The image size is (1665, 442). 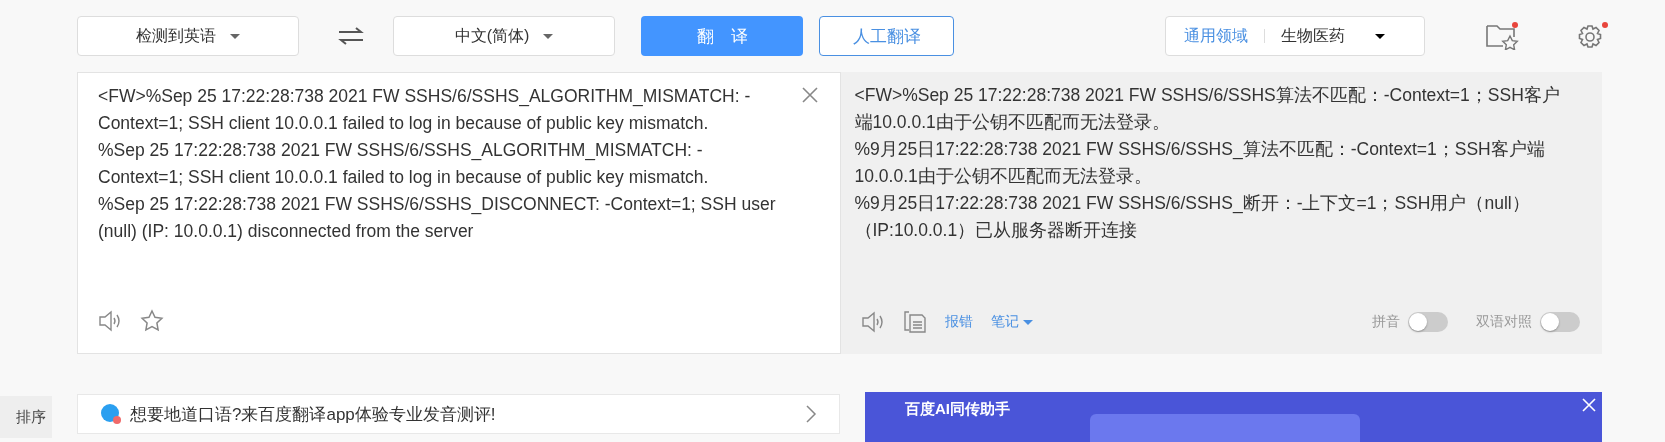 What do you see at coordinates (1313, 36) in the screenshot?
I see `selected-domain: 生物医药` at bounding box center [1313, 36].